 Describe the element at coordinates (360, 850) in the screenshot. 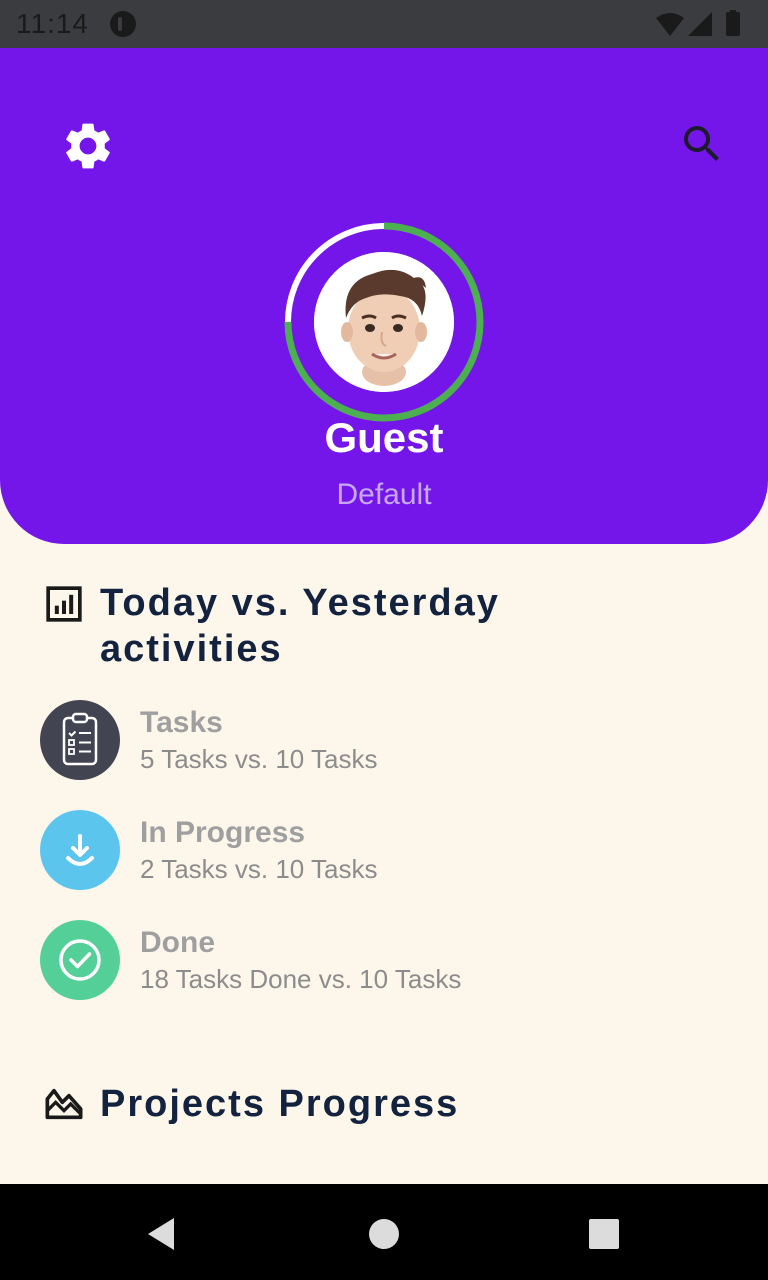

I see `activity-item-in-progress: In Progress 2 Tasks vs. 10 Tasks` at that location.